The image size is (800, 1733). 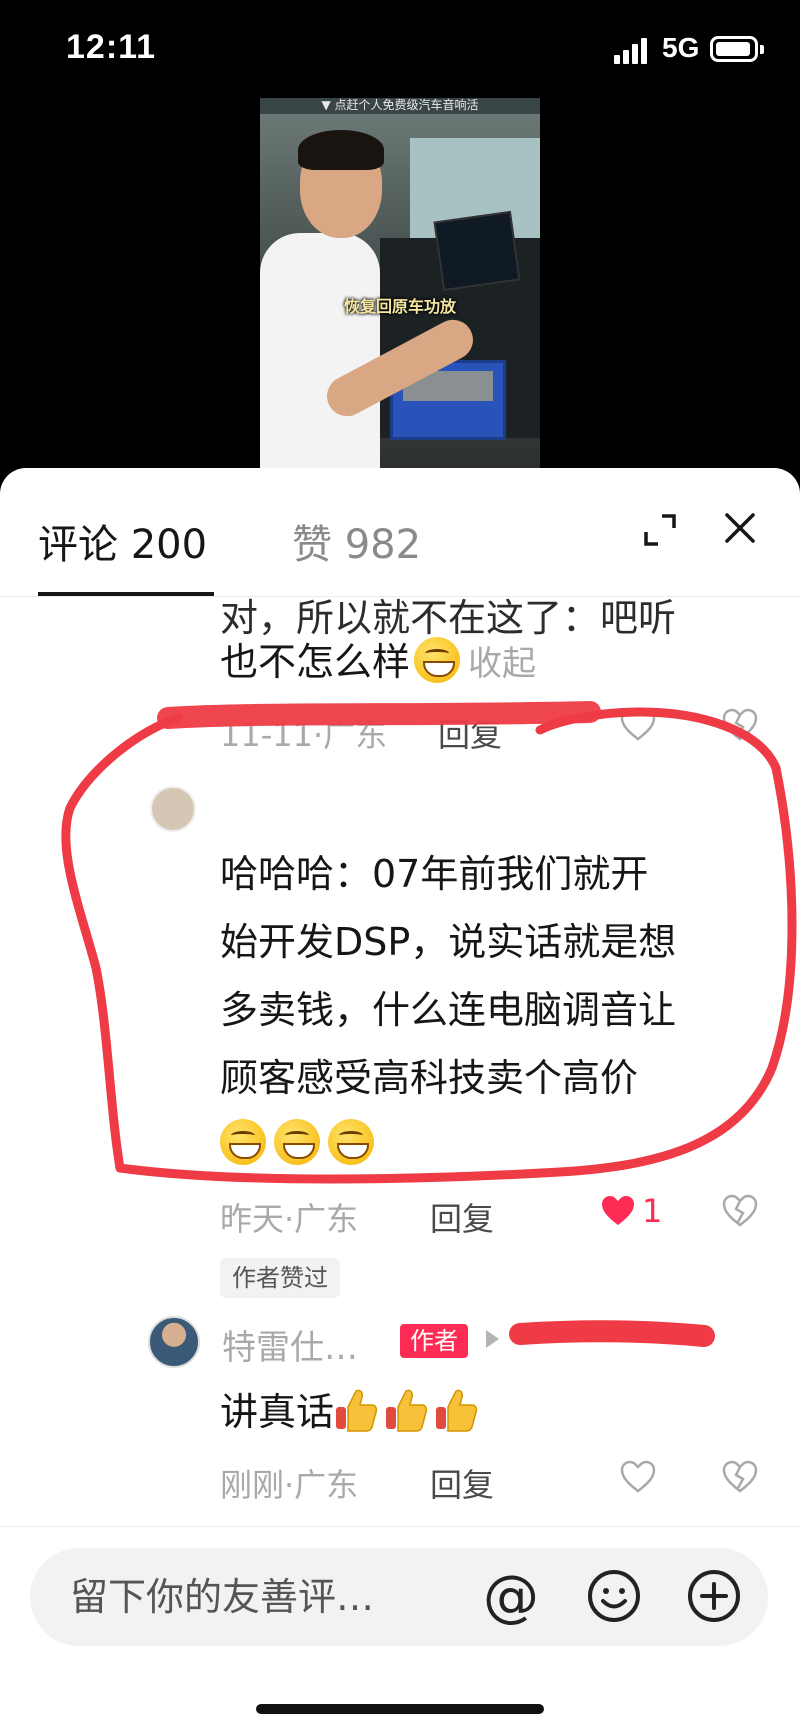 What do you see at coordinates (618, 1211) in the screenshot?
I see `liked-heart-icon` at bounding box center [618, 1211].